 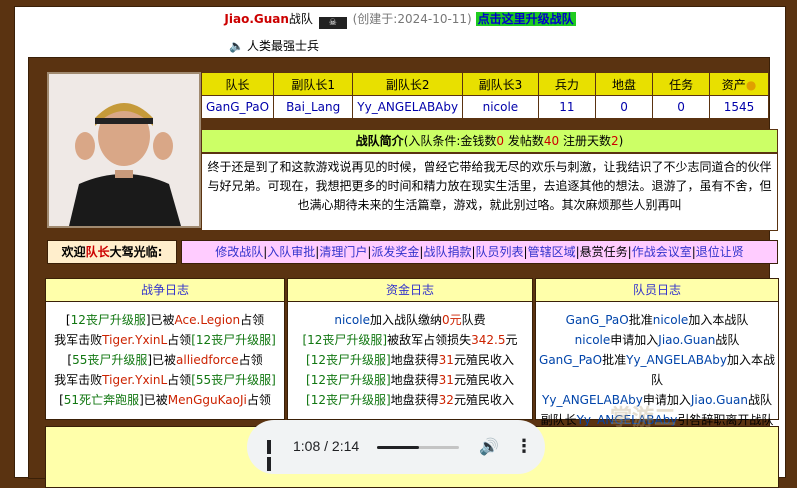 I want to click on menu-bounty: 悬赏任务, so click(x=604, y=252).